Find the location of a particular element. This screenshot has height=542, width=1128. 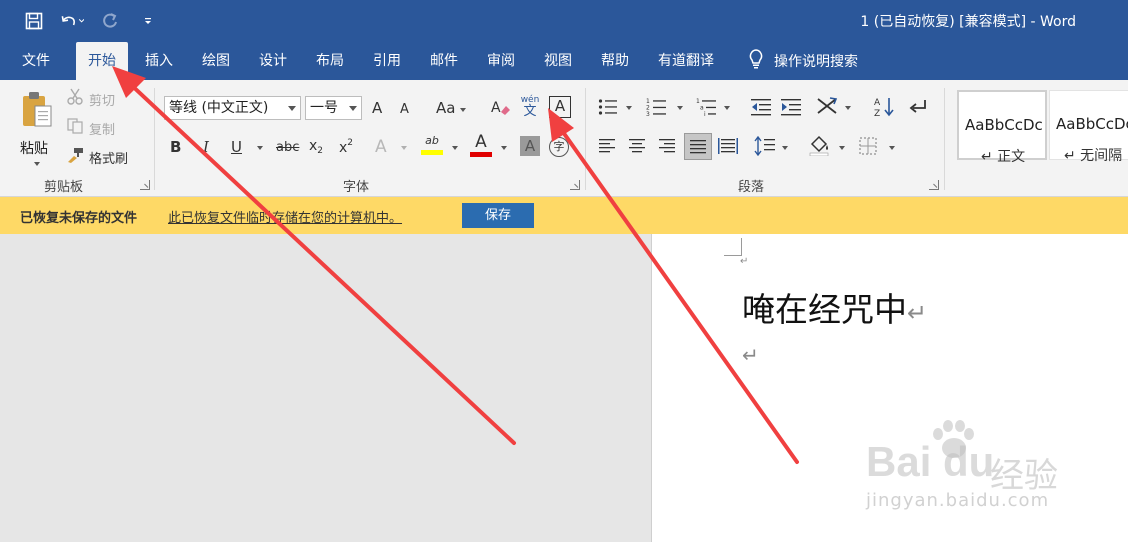

multilevel-list-icon: 1ai is located at coordinates (707, 108).